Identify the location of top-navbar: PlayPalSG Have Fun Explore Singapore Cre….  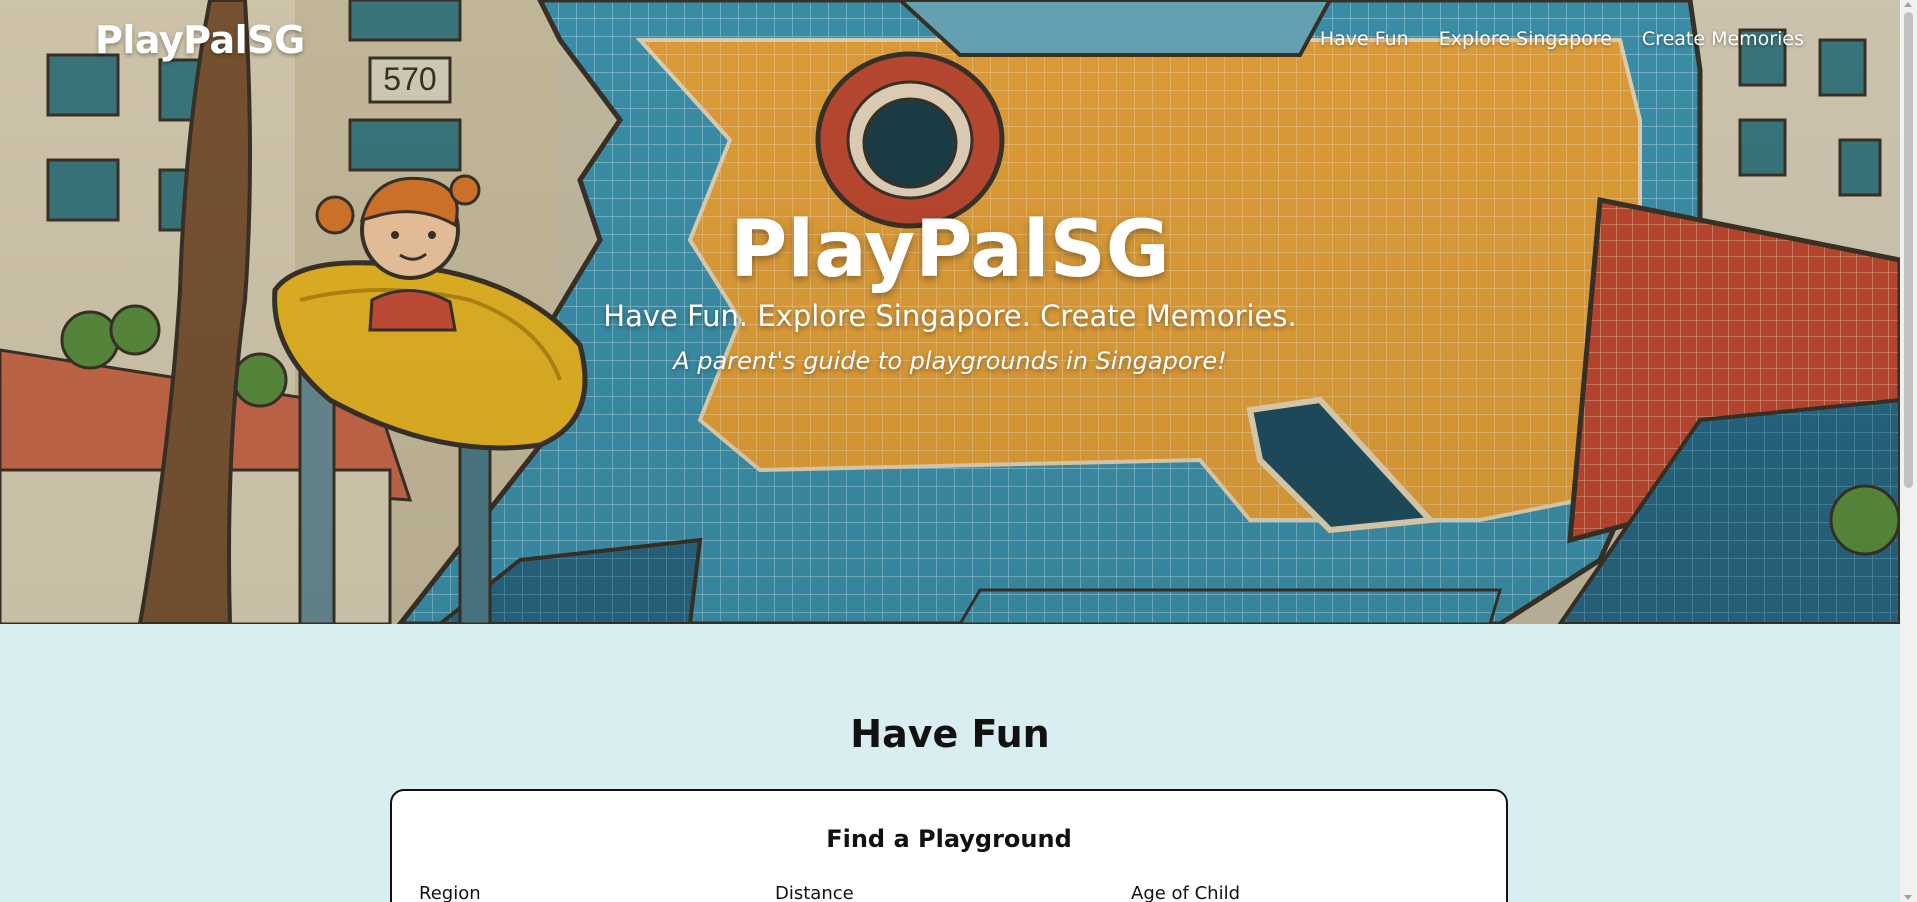
(950, 42).